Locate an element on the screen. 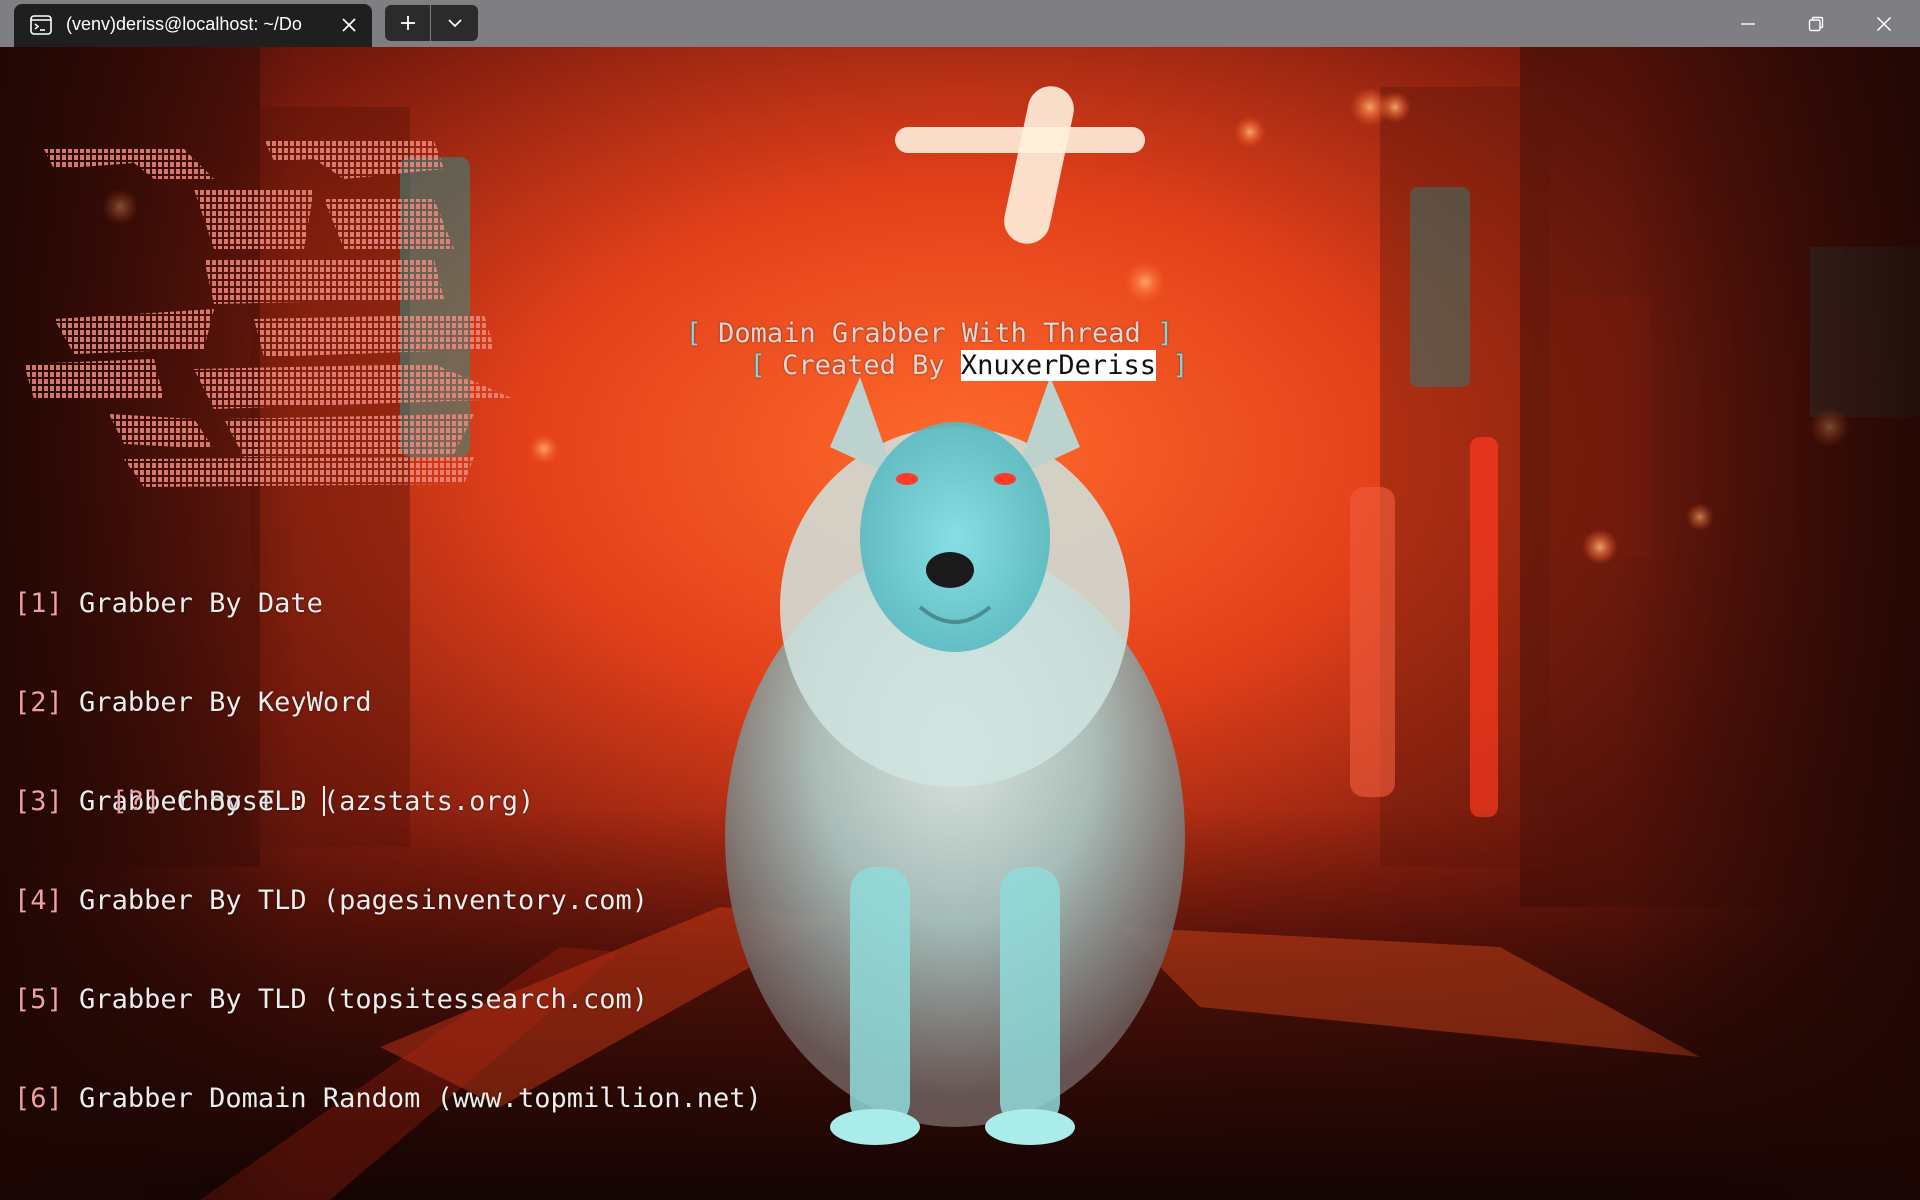 This screenshot has height=1200, width=1920. text-cursor is located at coordinates (323, 801).